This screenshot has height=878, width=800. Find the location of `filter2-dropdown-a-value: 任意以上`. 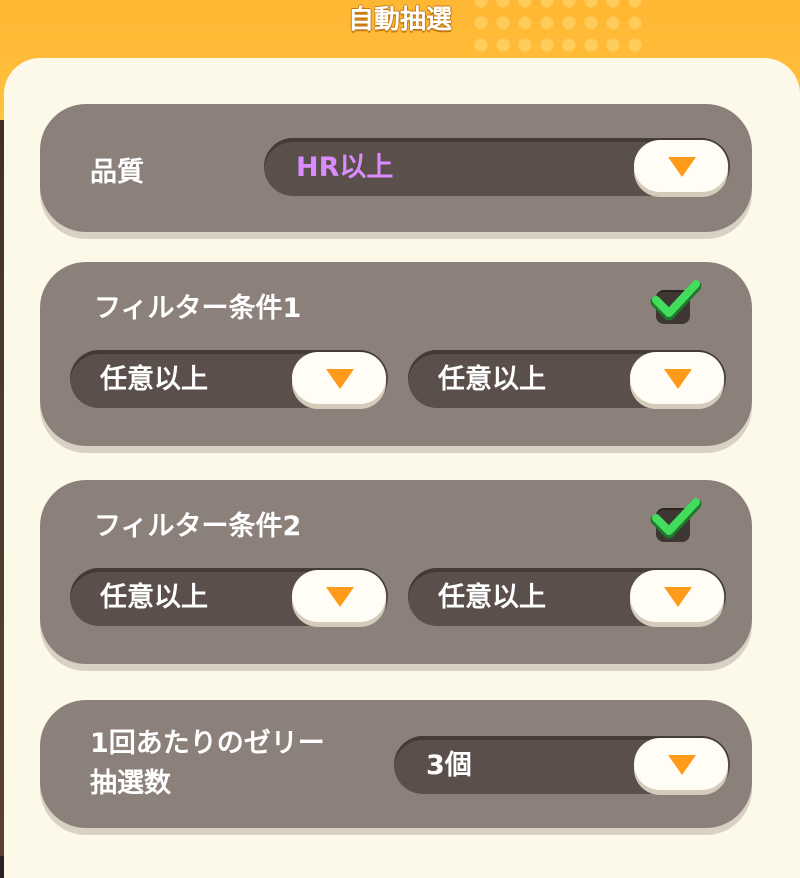

filter2-dropdown-a-value: 任意以上 is located at coordinates (154, 597).